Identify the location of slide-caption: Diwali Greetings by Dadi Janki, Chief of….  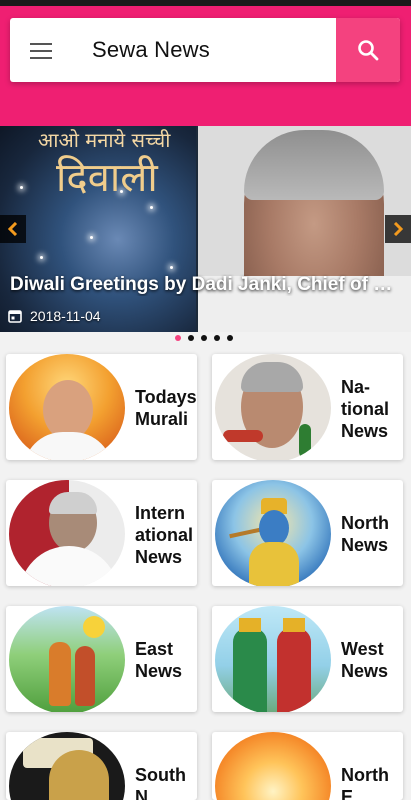
(206, 285).